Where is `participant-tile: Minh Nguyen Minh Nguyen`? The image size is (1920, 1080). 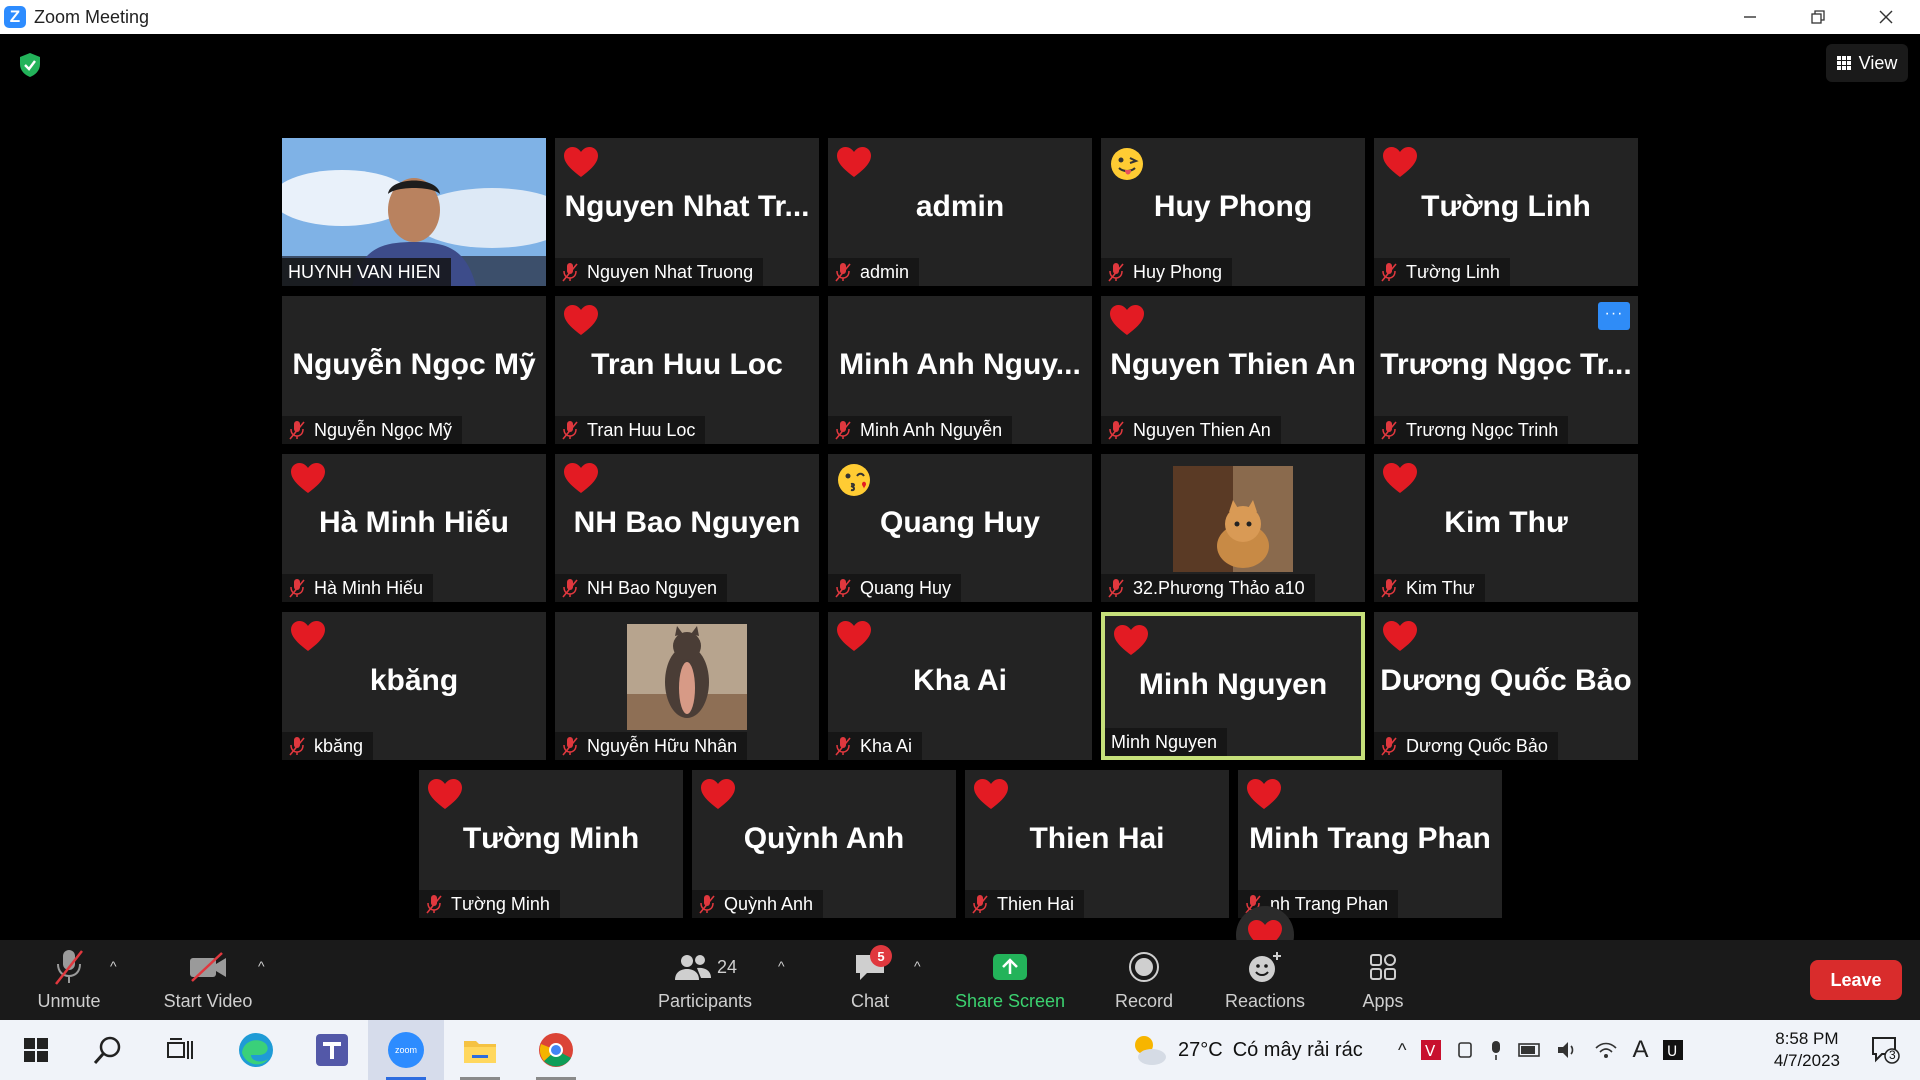
participant-tile: Minh Nguyen Minh Nguyen is located at coordinates (1233, 686).